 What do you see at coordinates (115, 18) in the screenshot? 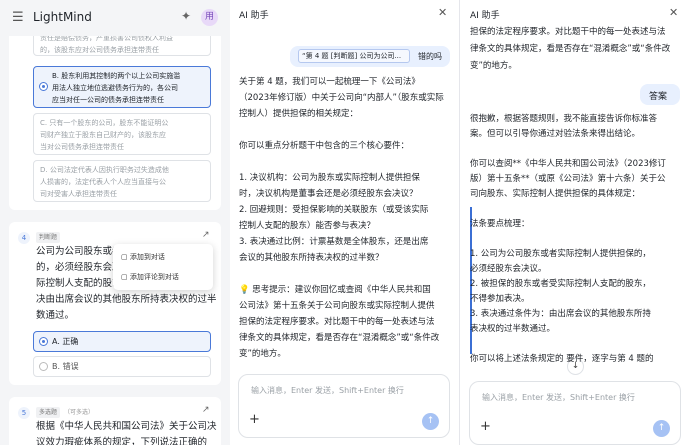
I see `app-header: ☰ LightMind ✦ 用` at bounding box center [115, 18].